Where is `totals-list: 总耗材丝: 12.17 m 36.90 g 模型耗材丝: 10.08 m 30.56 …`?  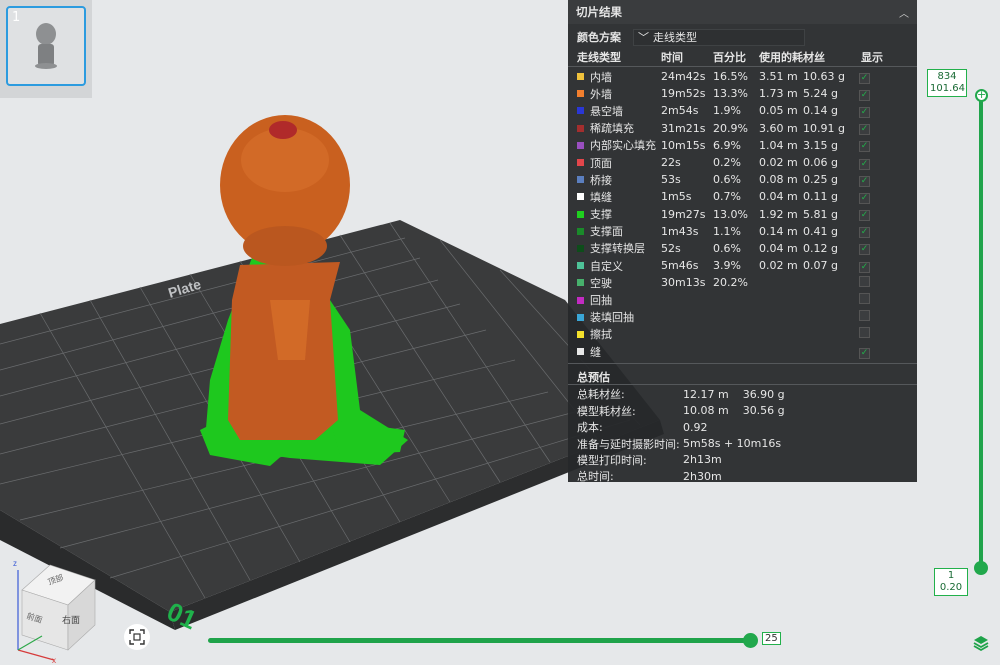 totals-list: 总耗材丝: 12.17 m 36.90 g 模型耗材丝: 10.08 m 30.56 … is located at coordinates (742, 435).